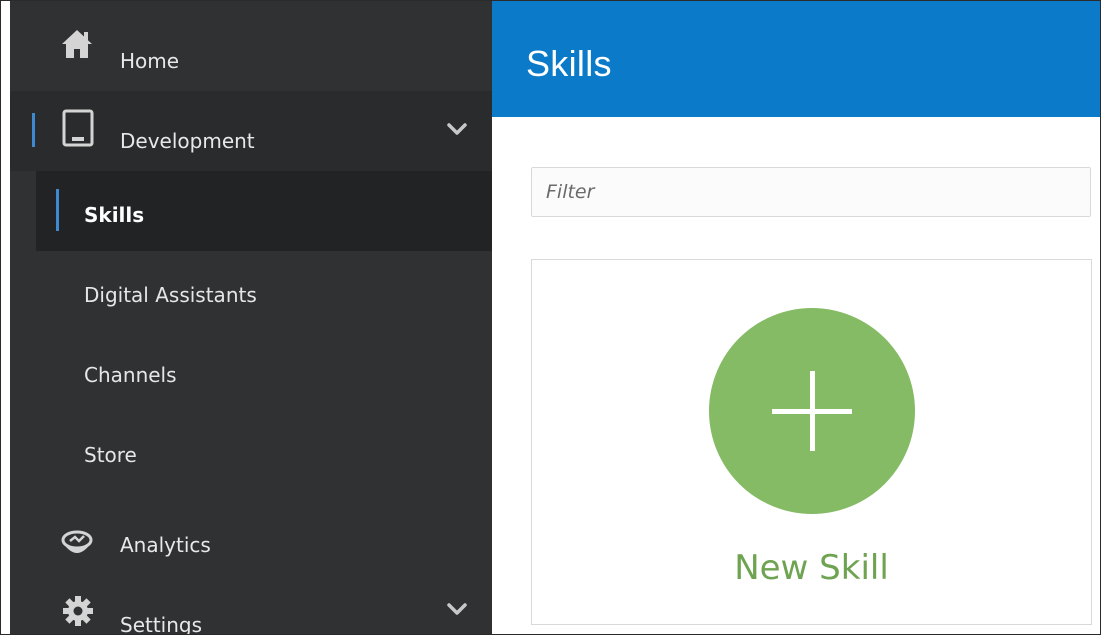  Describe the element at coordinates (130, 375) in the screenshot. I see `sidebar-item-label: Channels` at that location.